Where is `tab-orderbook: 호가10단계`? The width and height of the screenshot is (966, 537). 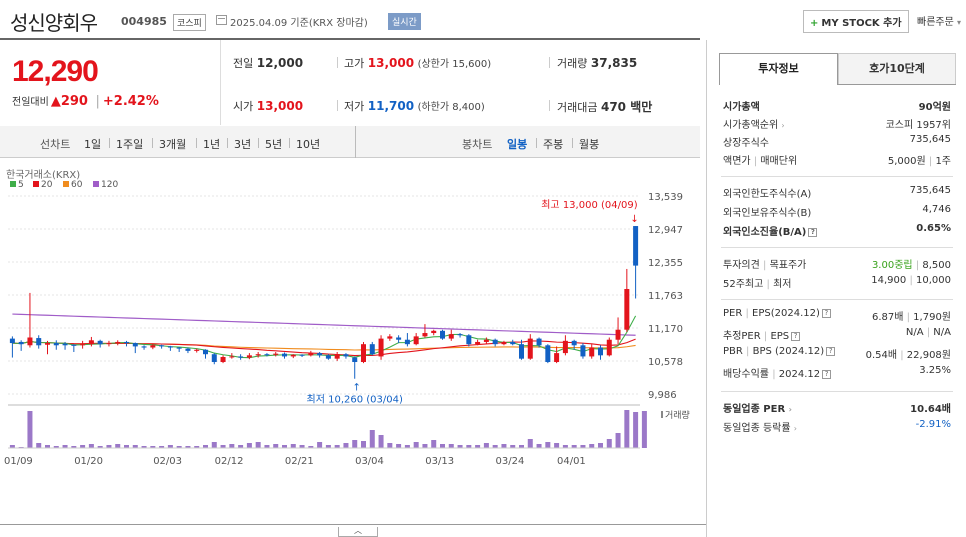 tab-orderbook: 호가10단계 is located at coordinates (897, 69).